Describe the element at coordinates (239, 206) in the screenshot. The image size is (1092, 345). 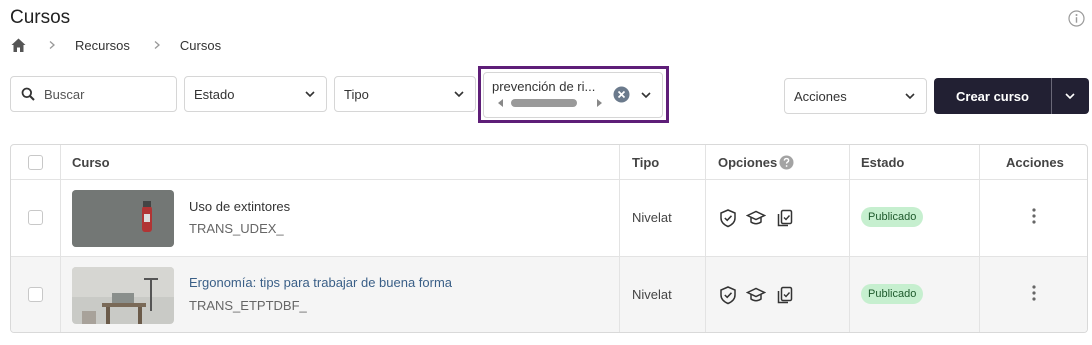
I see `course-title: Uso de extintores` at that location.